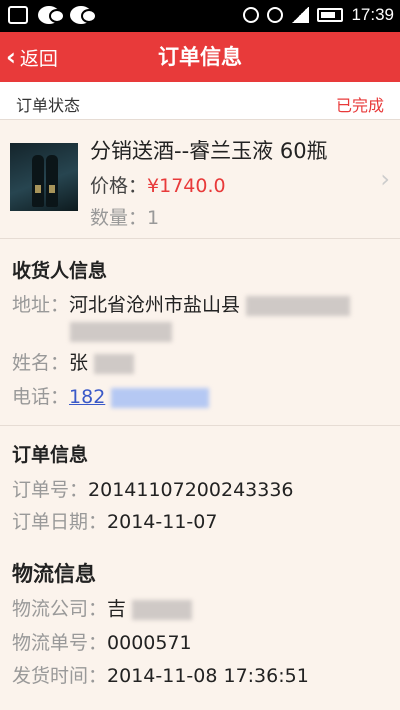  What do you see at coordinates (60, 609) in the screenshot?
I see `logistics-company-label: 物流公司：` at bounding box center [60, 609].